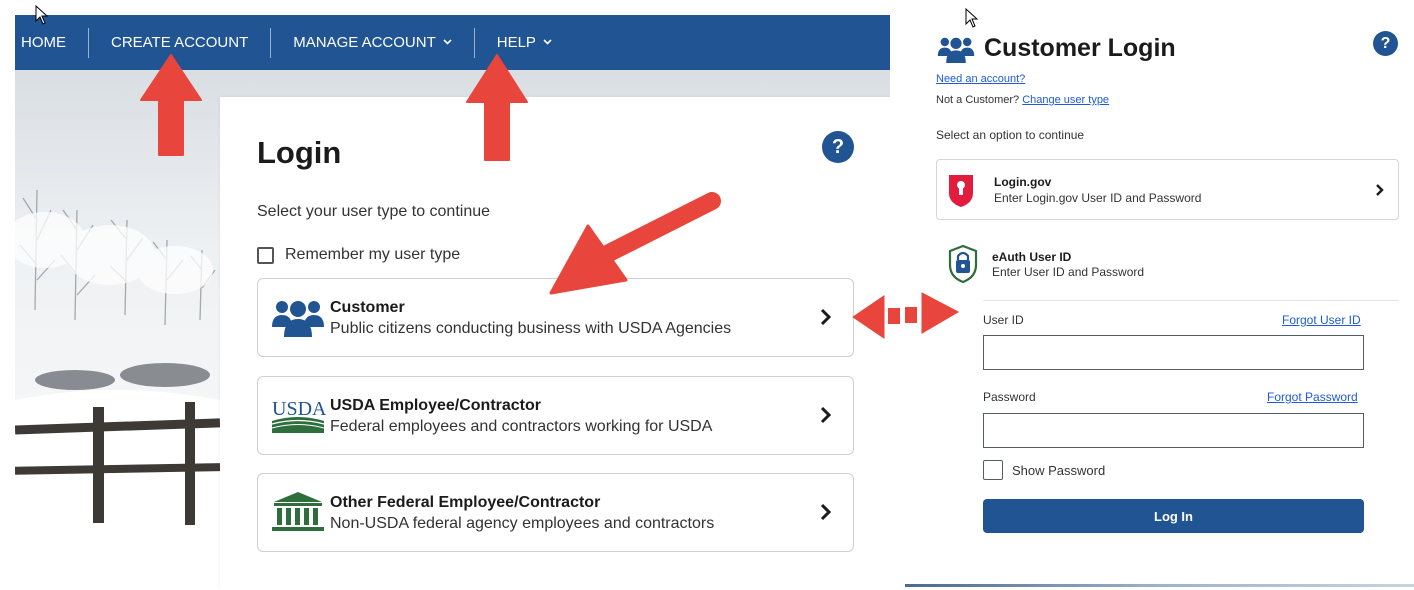 The image size is (1414, 590). What do you see at coordinates (1080, 48) in the screenshot?
I see `customer-login-title: Customer Login` at bounding box center [1080, 48].